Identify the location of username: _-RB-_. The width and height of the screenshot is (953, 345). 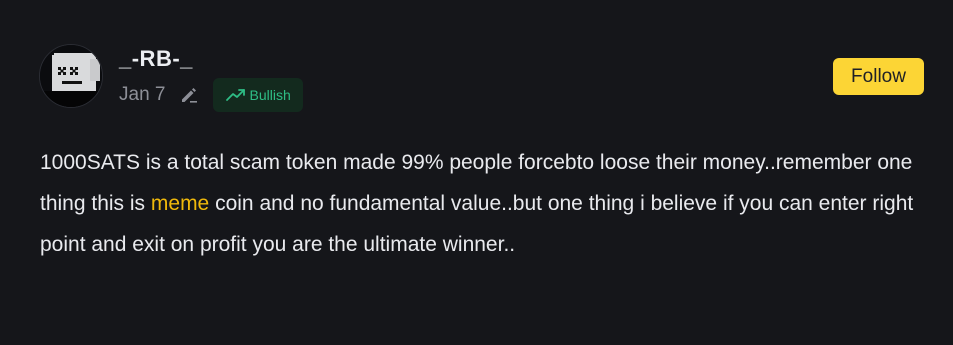
(156, 59).